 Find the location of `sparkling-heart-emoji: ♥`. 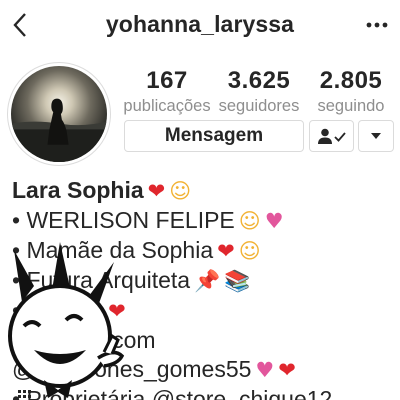

sparkling-heart-emoji: ♥ is located at coordinates (274, 221).